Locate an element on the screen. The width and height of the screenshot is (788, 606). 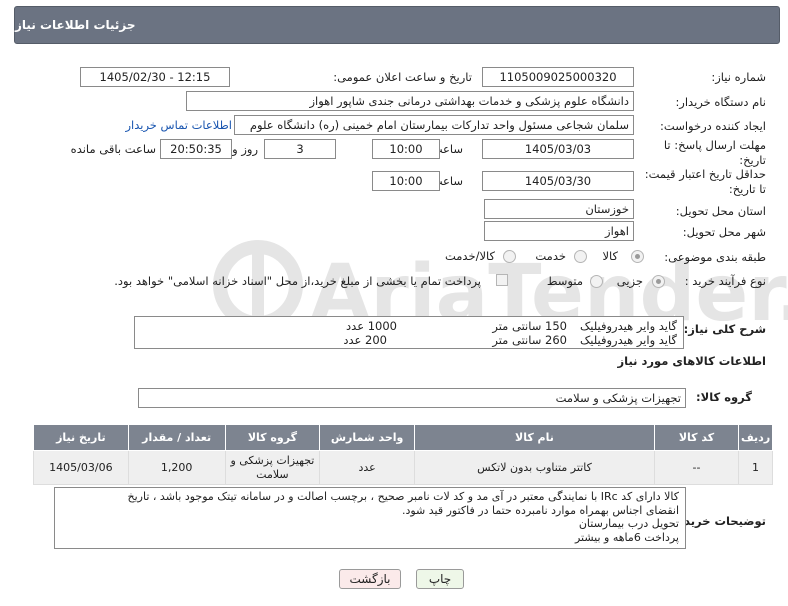
description-label: شرح کلی نیاز: is located at coordinates (724, 329).